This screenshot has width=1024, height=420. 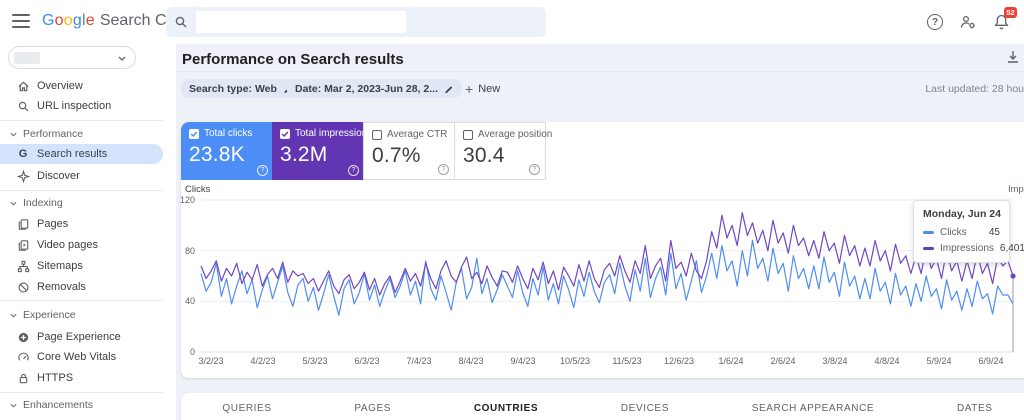 I want to click on tooltip-date: Monday, Jun 24, so click(x=962, y=214).